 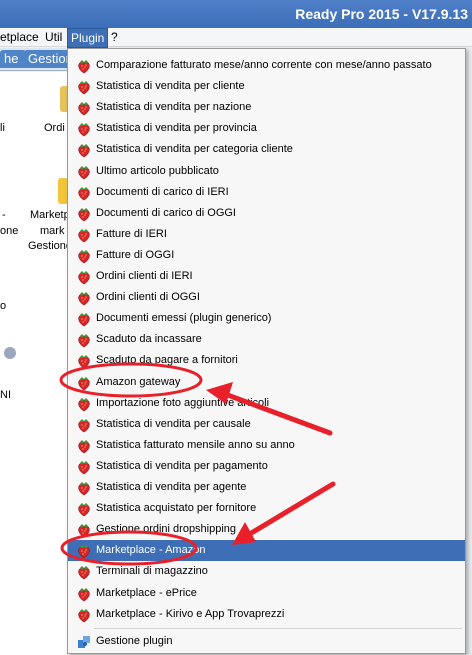 I want to click on bg-label: o, so click(x=3, y=306).